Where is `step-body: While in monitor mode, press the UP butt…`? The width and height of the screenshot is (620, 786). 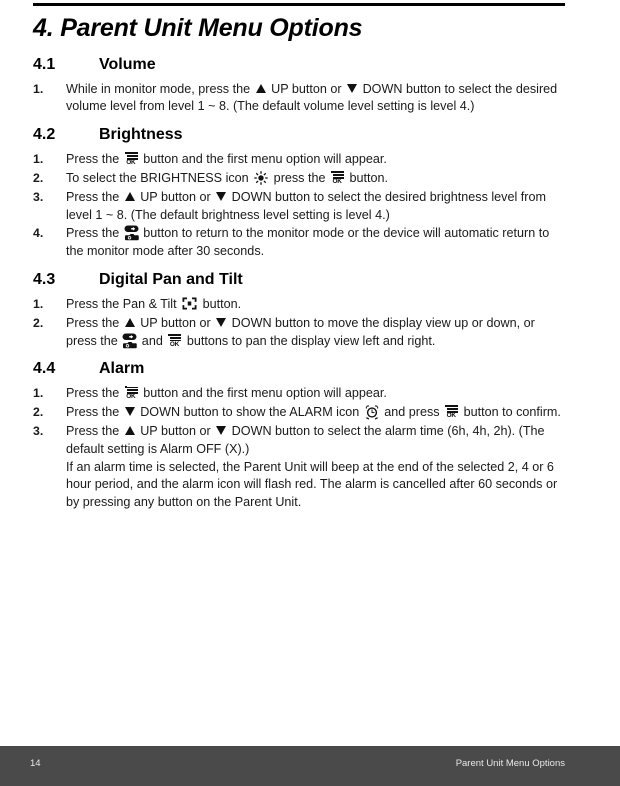
step-body: While in monitor mode, press the UP butt… is located at coordinates (317, 99).